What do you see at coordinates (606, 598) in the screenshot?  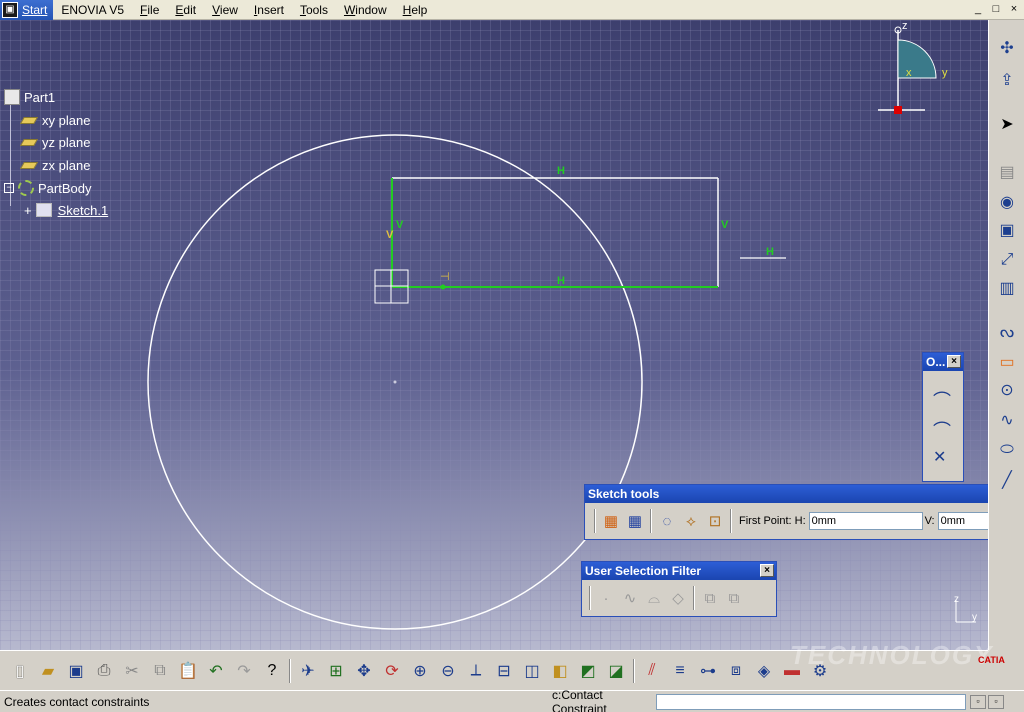 I see `point-filter-icon: ·` at bounding box center [606, 598].